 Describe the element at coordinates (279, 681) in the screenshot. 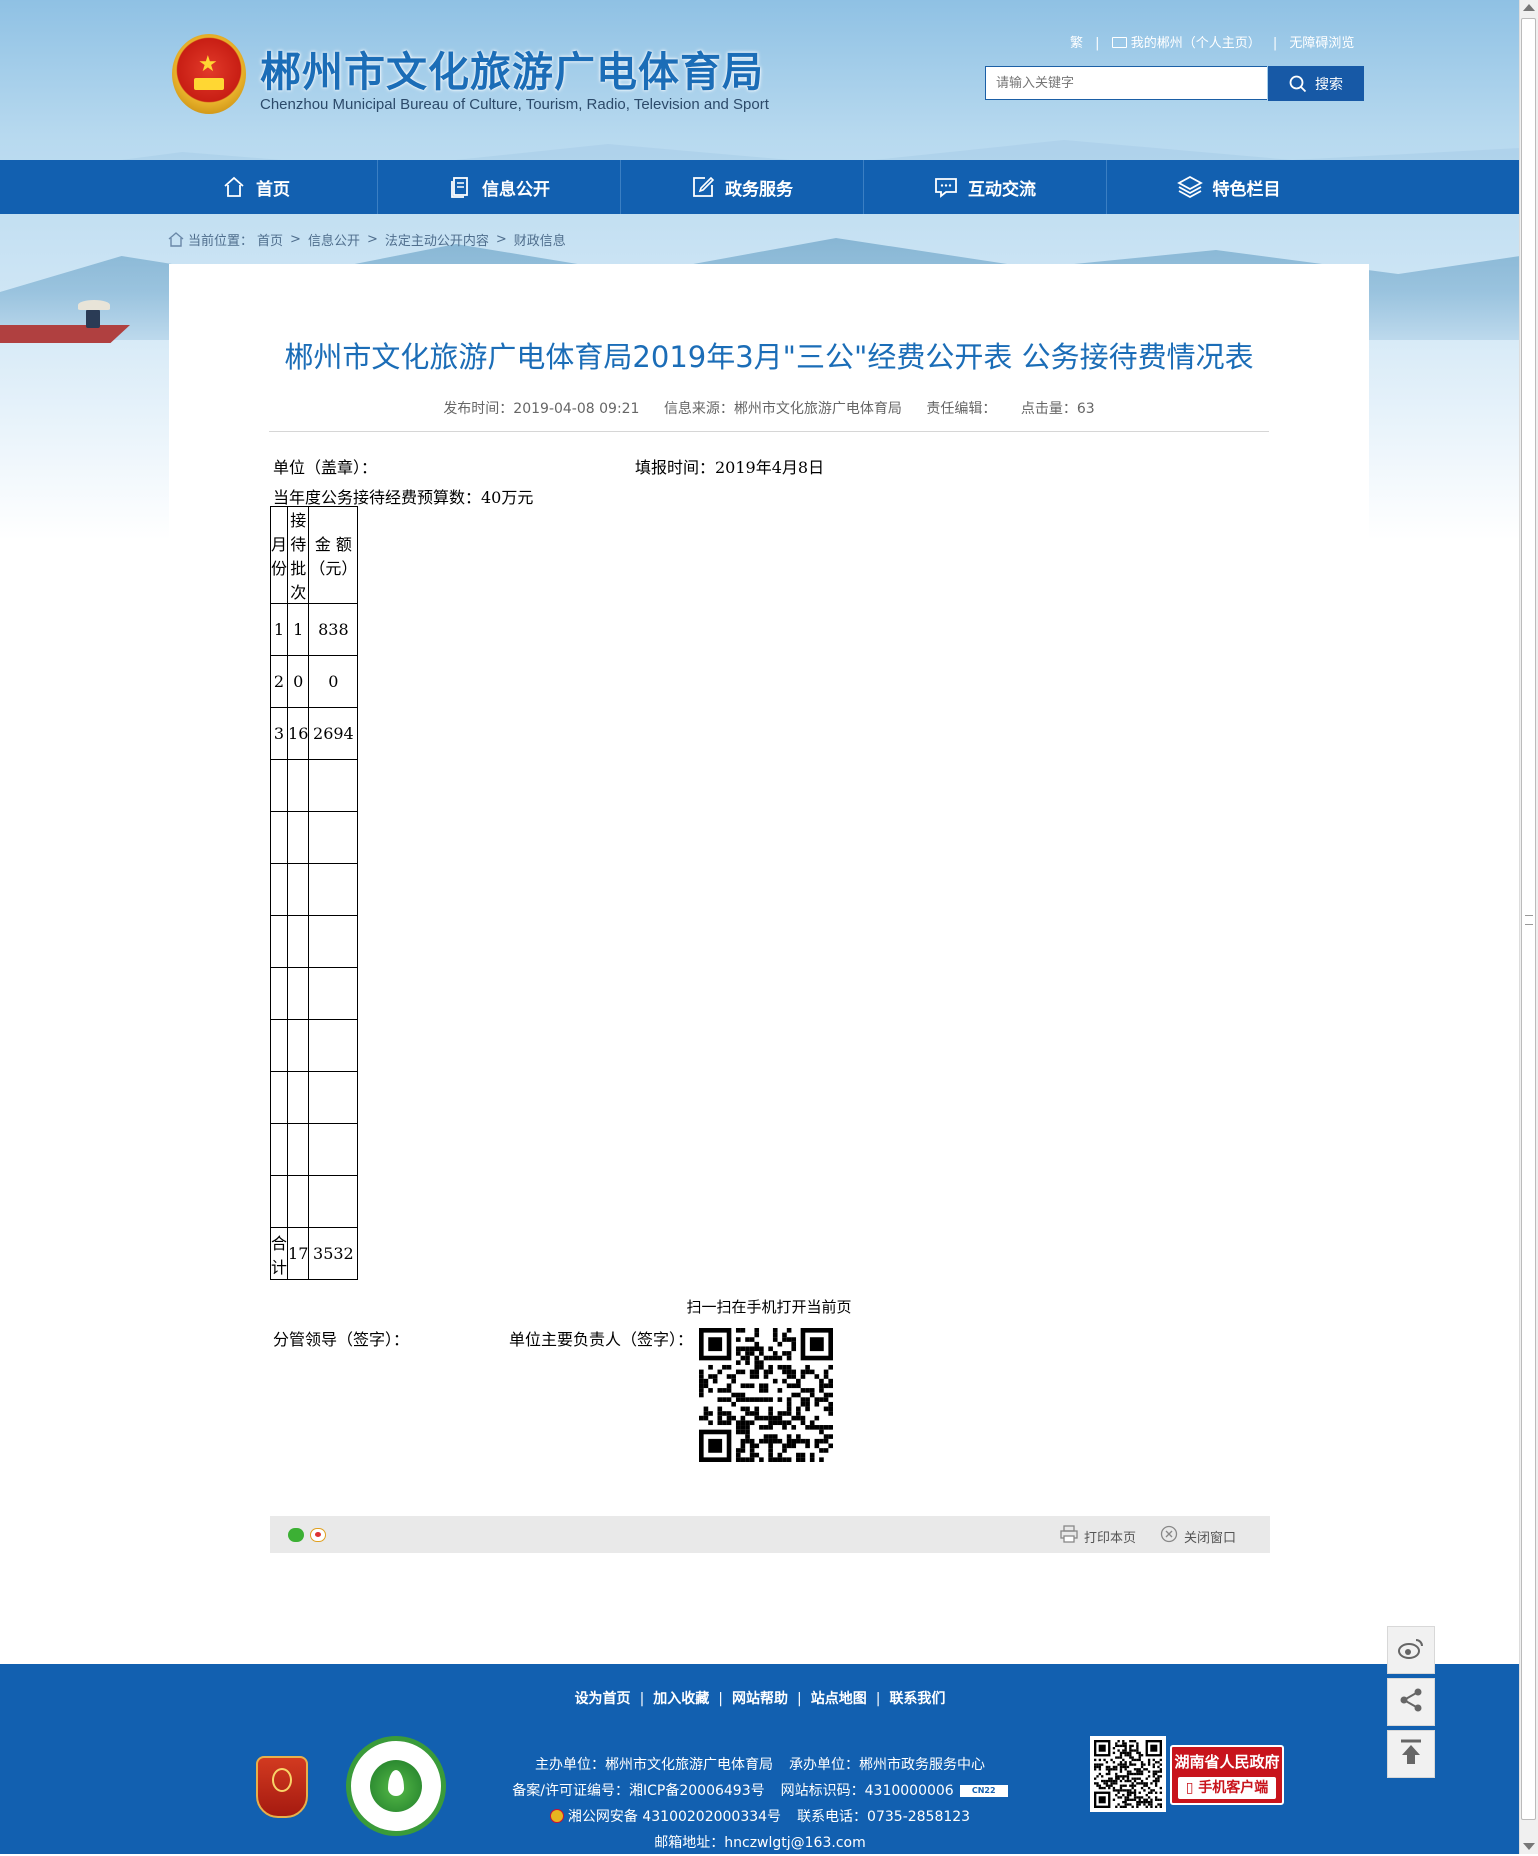

I see `table-cell: 2` at that location.